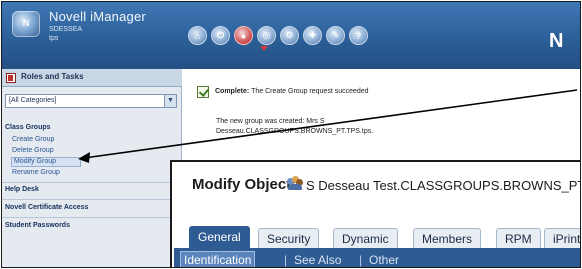 The width and height of the screenshot is (582, 269). Describe the element at coordinates (447, 238) in the screenshot. I see `tab-members: Members` at that location.